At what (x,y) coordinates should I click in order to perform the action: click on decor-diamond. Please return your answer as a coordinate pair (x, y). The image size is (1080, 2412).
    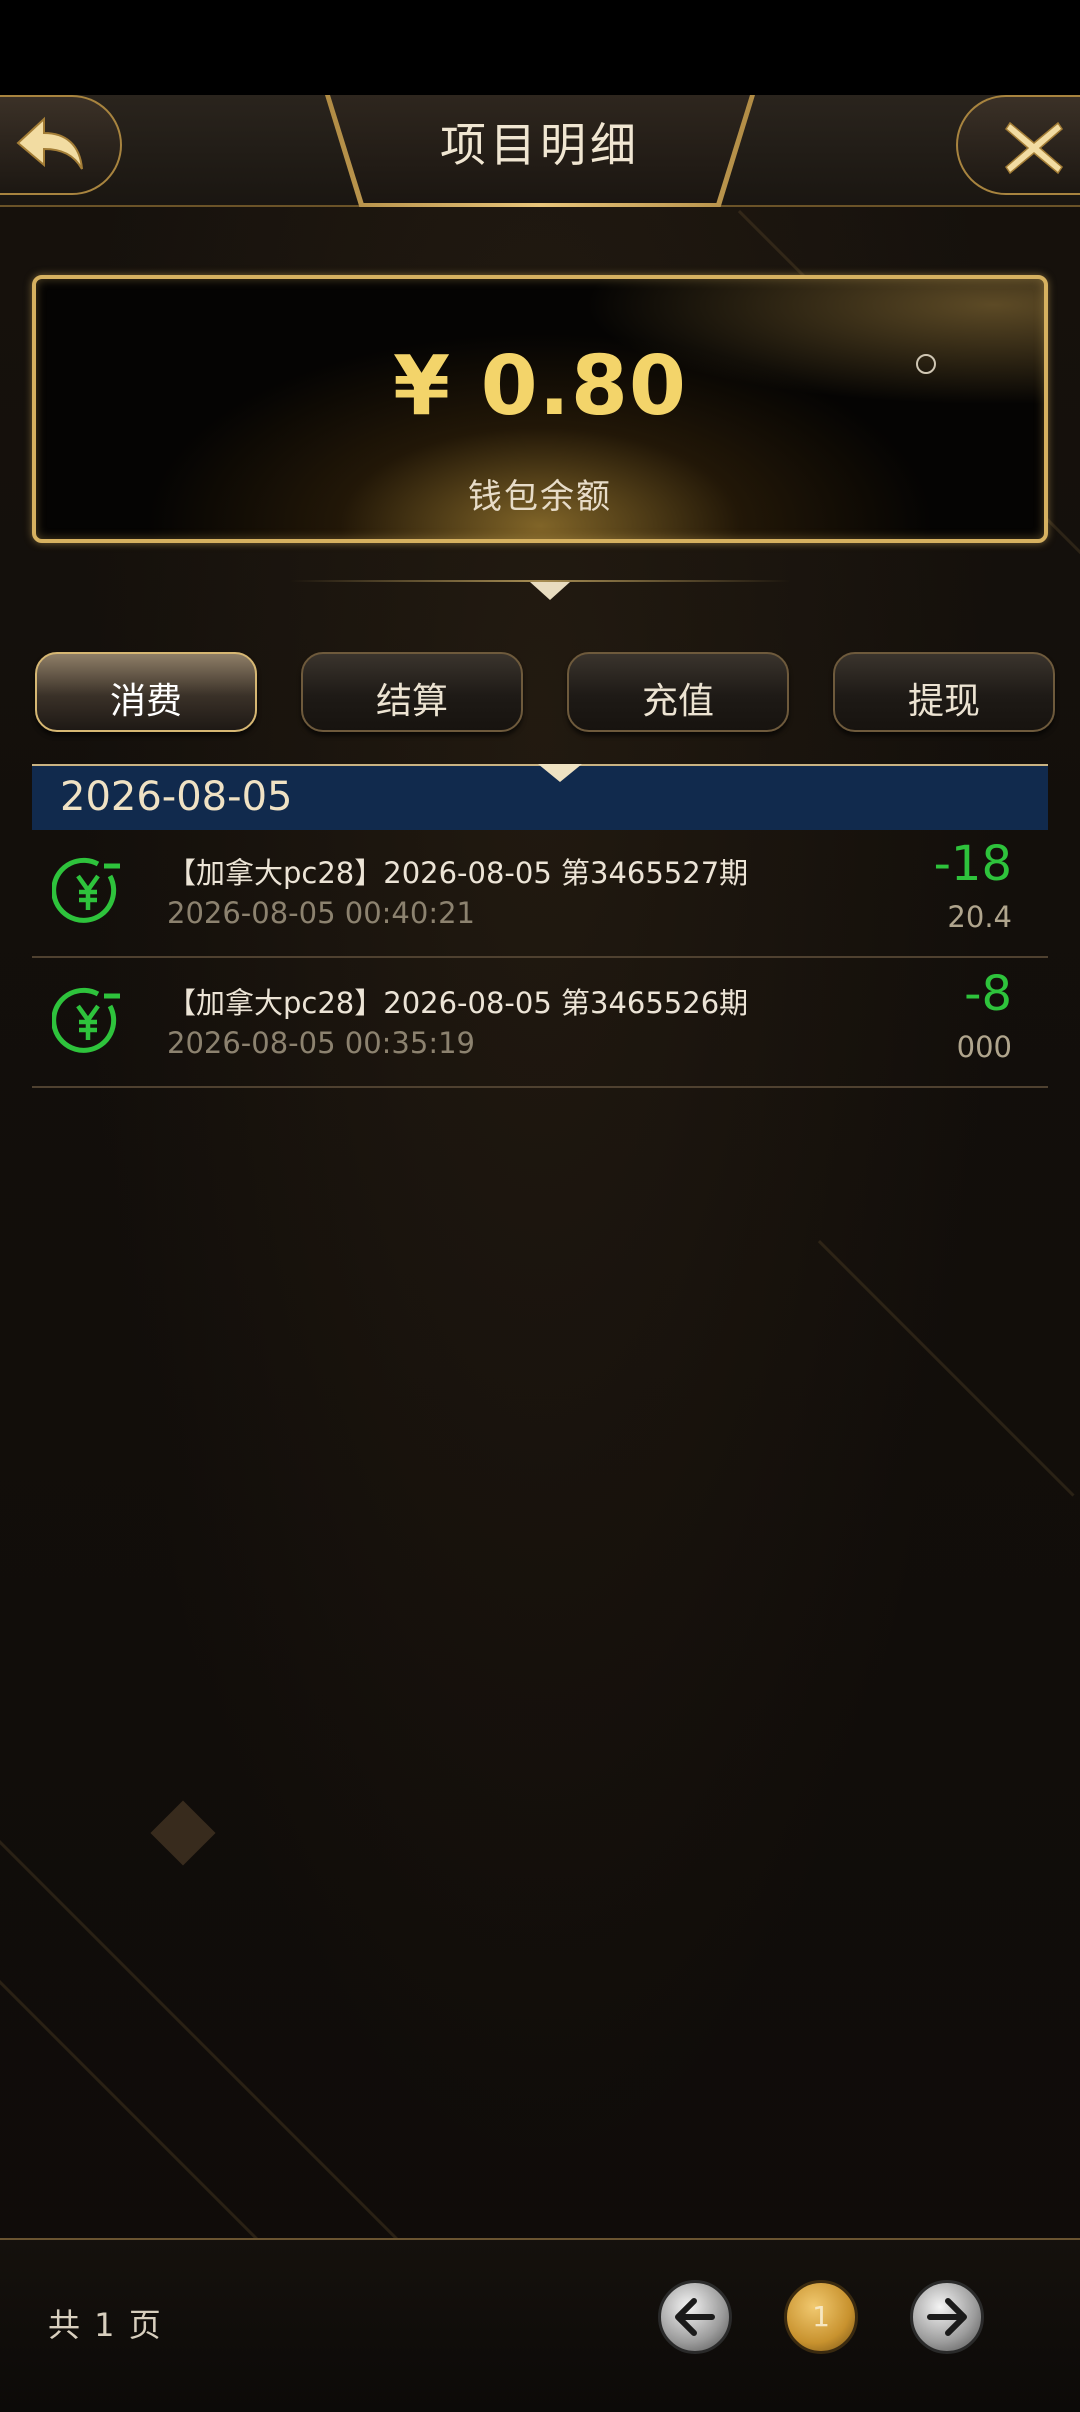
    Looking at the image, I should click on (183, 1833).